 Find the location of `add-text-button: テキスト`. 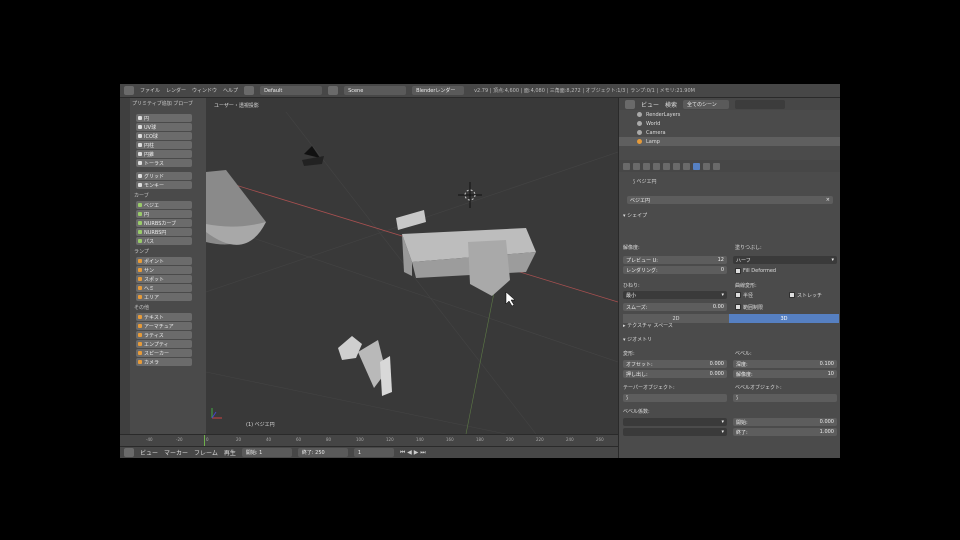

add-text-button: テキスト is located at coordinates (164, 317).